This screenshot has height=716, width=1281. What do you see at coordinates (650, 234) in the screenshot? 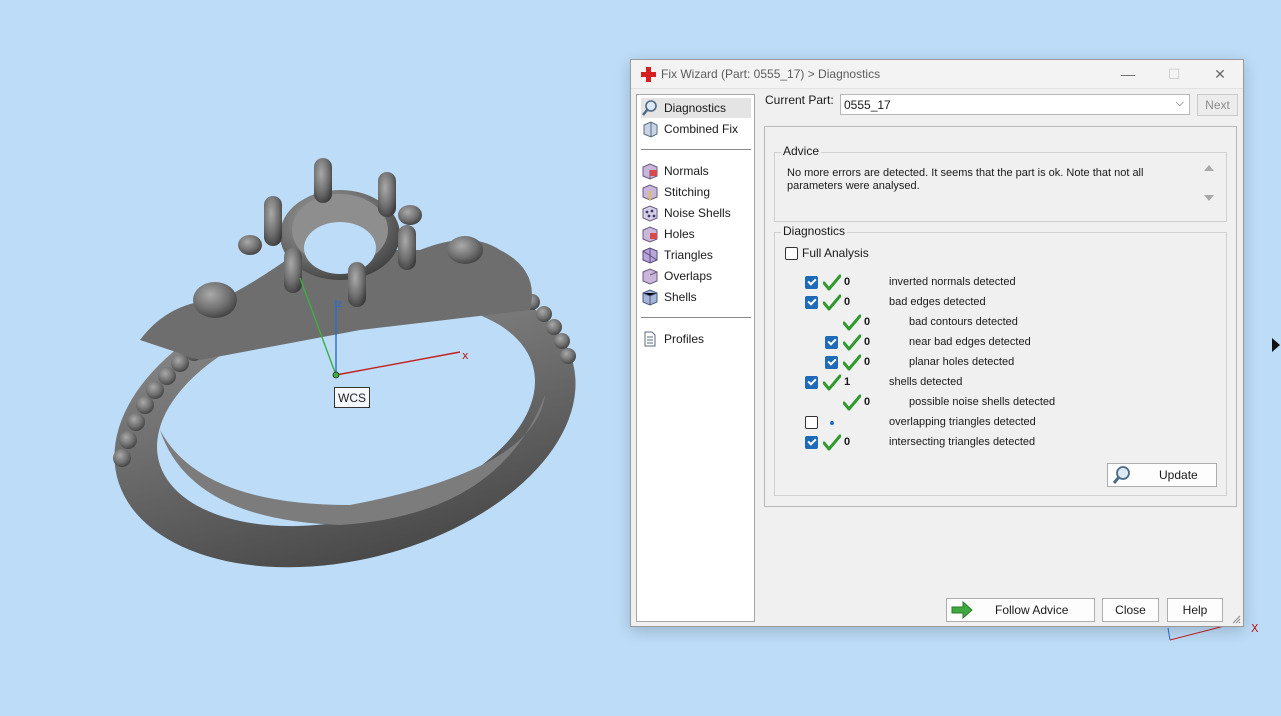
I see `holes-icon` at bounding box center [650, 234].